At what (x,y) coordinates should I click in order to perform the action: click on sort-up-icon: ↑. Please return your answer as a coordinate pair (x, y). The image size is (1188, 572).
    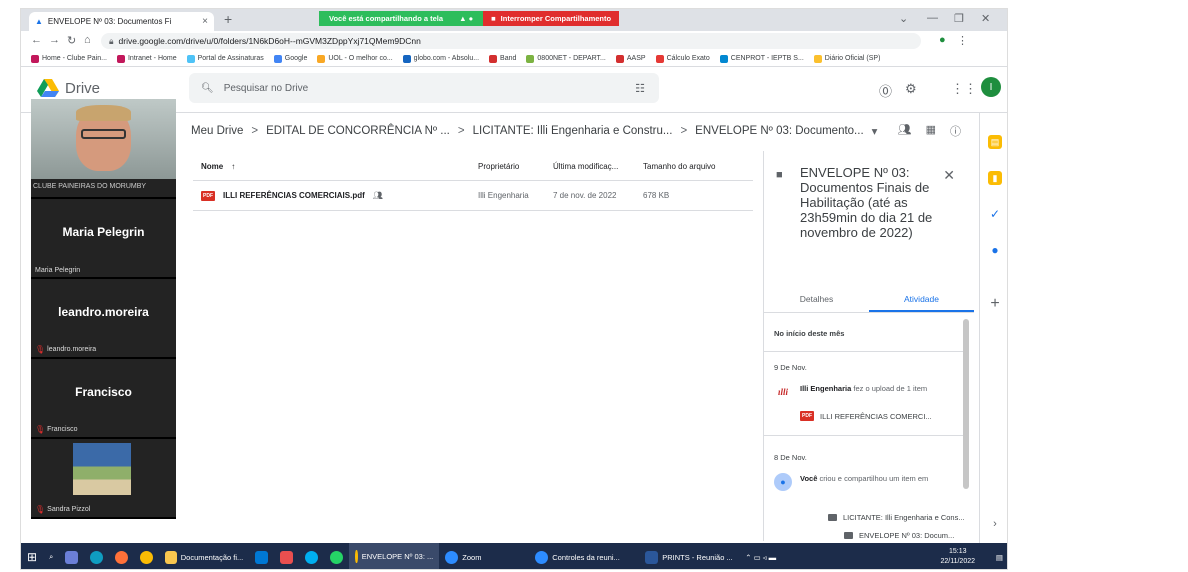
    Looking at the image, I should click on (233, 166).